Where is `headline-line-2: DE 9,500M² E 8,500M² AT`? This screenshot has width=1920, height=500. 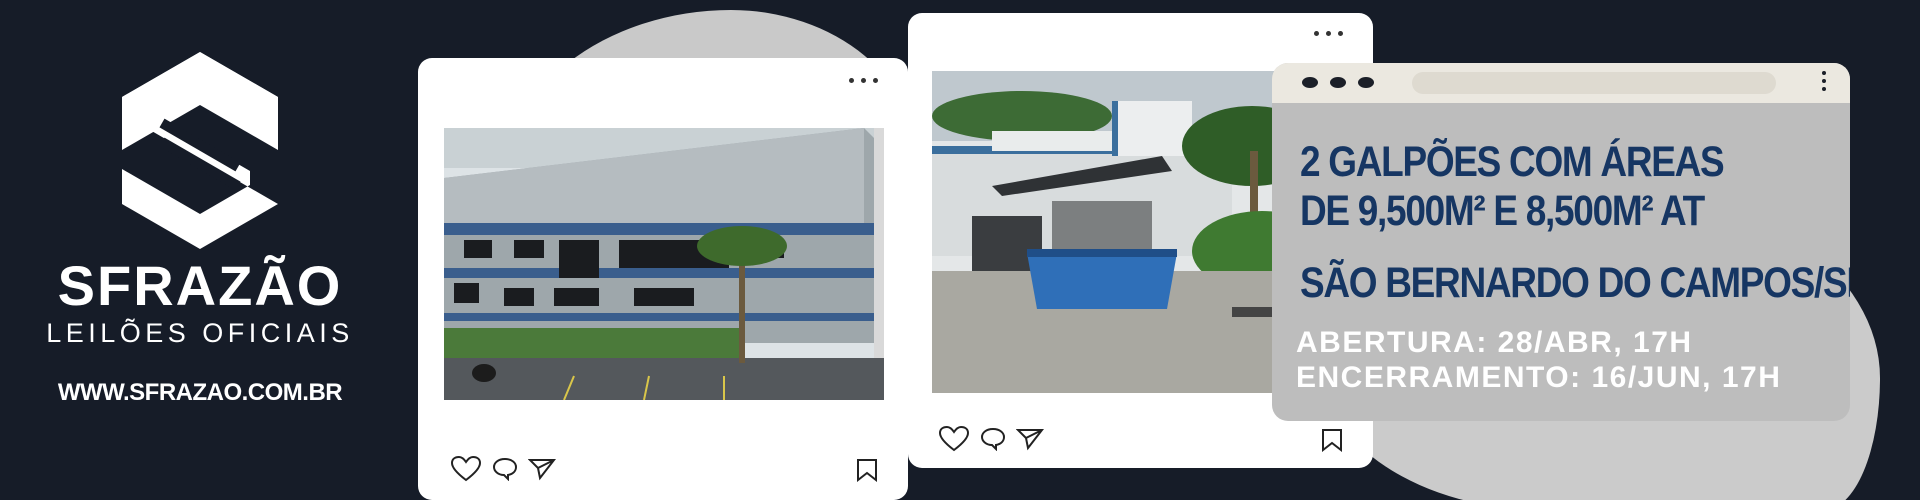
headline-line-2: DE 9,500M² E 8,500M² AT is located at coordinates (1502, 211).